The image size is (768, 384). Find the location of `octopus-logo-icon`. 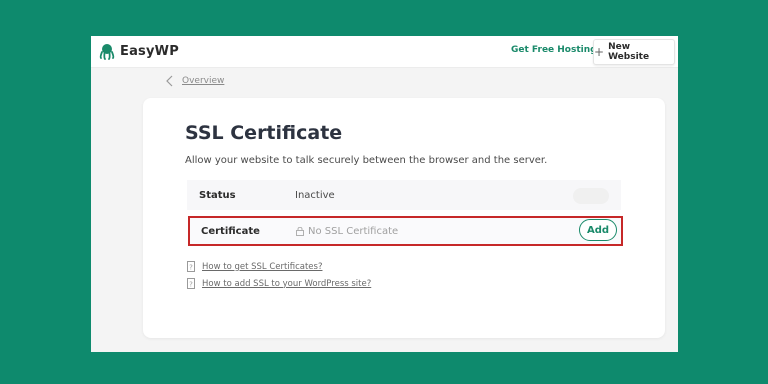

octopus-logo-icon is located at coordinates (107, 52).